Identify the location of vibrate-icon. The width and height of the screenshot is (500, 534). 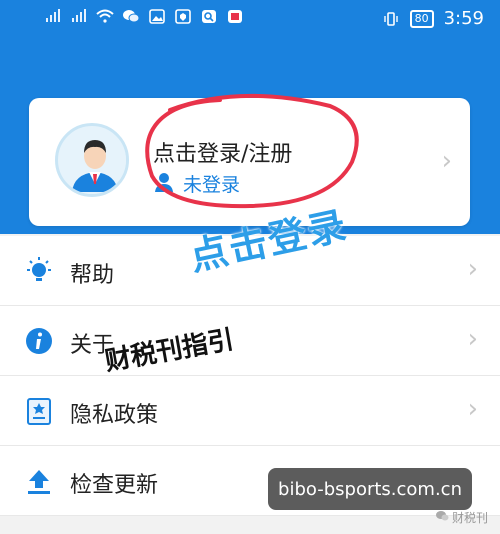
(391, 19).